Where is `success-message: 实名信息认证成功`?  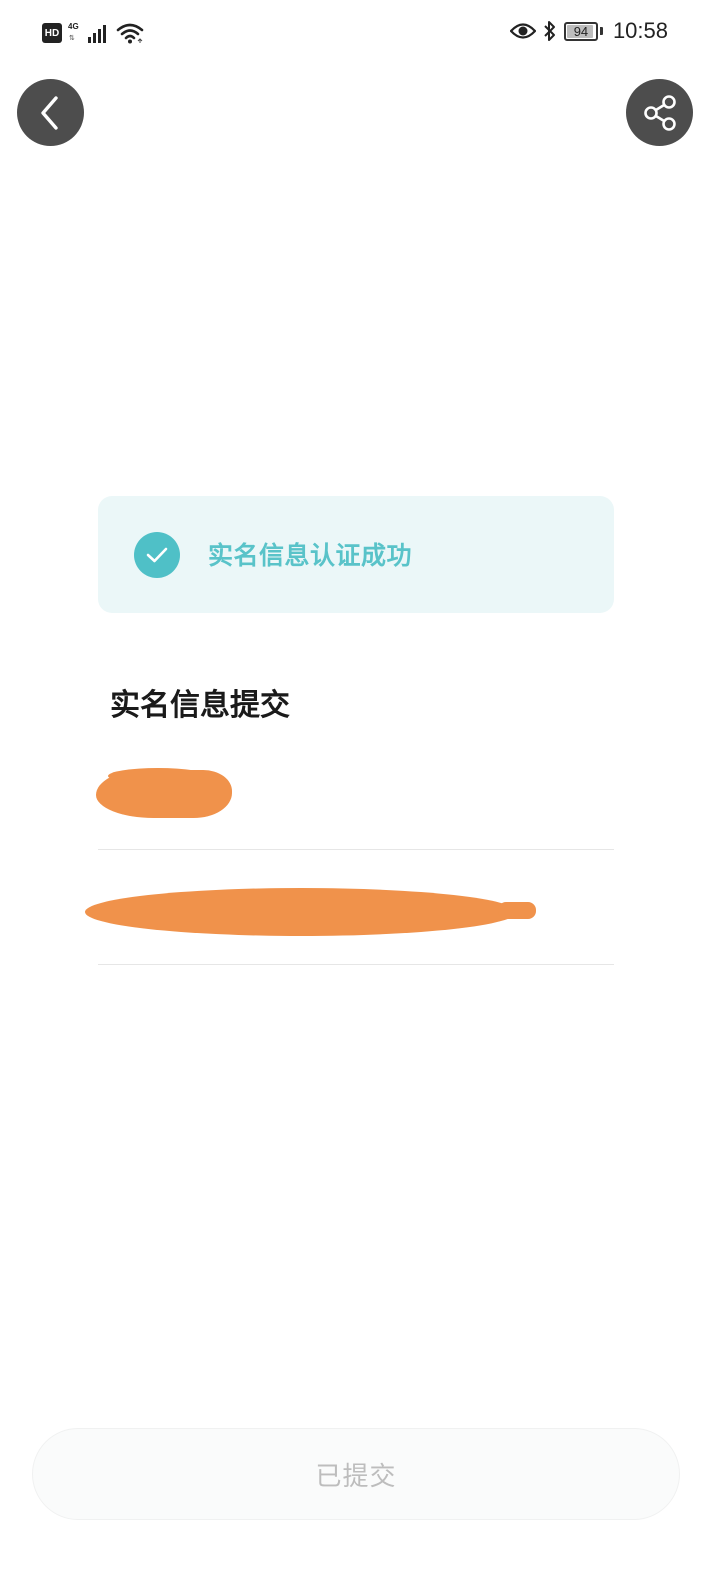
success-message: 实名信息认证成功 is located at coordinates (310, 555).